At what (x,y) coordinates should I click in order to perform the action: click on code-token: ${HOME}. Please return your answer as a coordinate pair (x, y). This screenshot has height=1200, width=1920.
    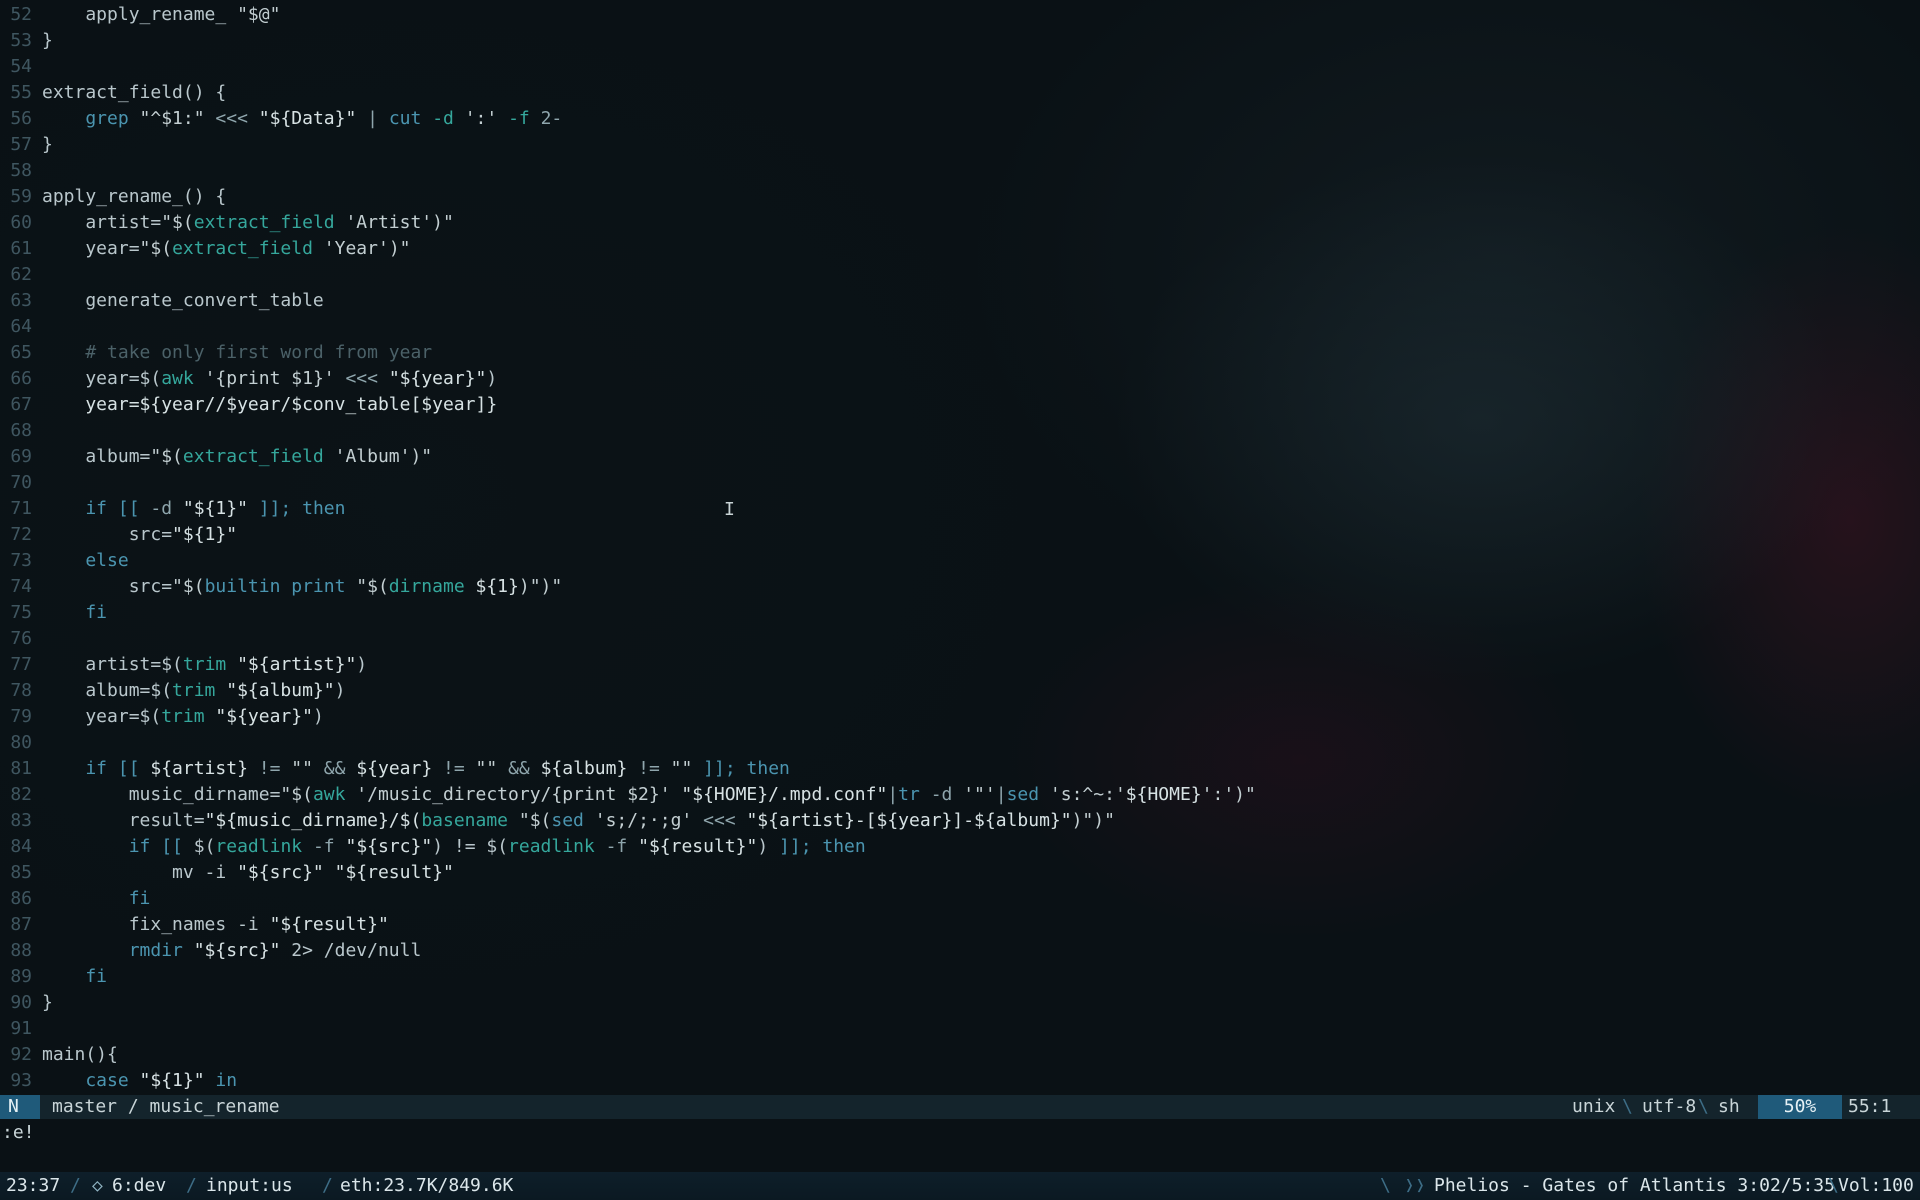
    Looking at the image, I should click on (1163, 794).